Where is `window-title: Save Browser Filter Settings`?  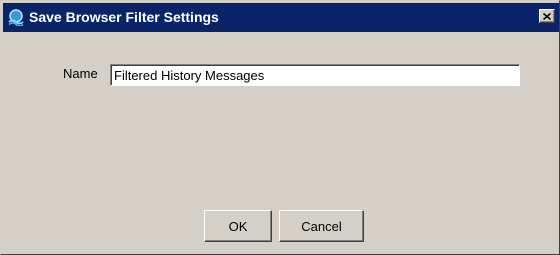 window-title: Save Browser Filter Settings is located at coordinates (124, 17).